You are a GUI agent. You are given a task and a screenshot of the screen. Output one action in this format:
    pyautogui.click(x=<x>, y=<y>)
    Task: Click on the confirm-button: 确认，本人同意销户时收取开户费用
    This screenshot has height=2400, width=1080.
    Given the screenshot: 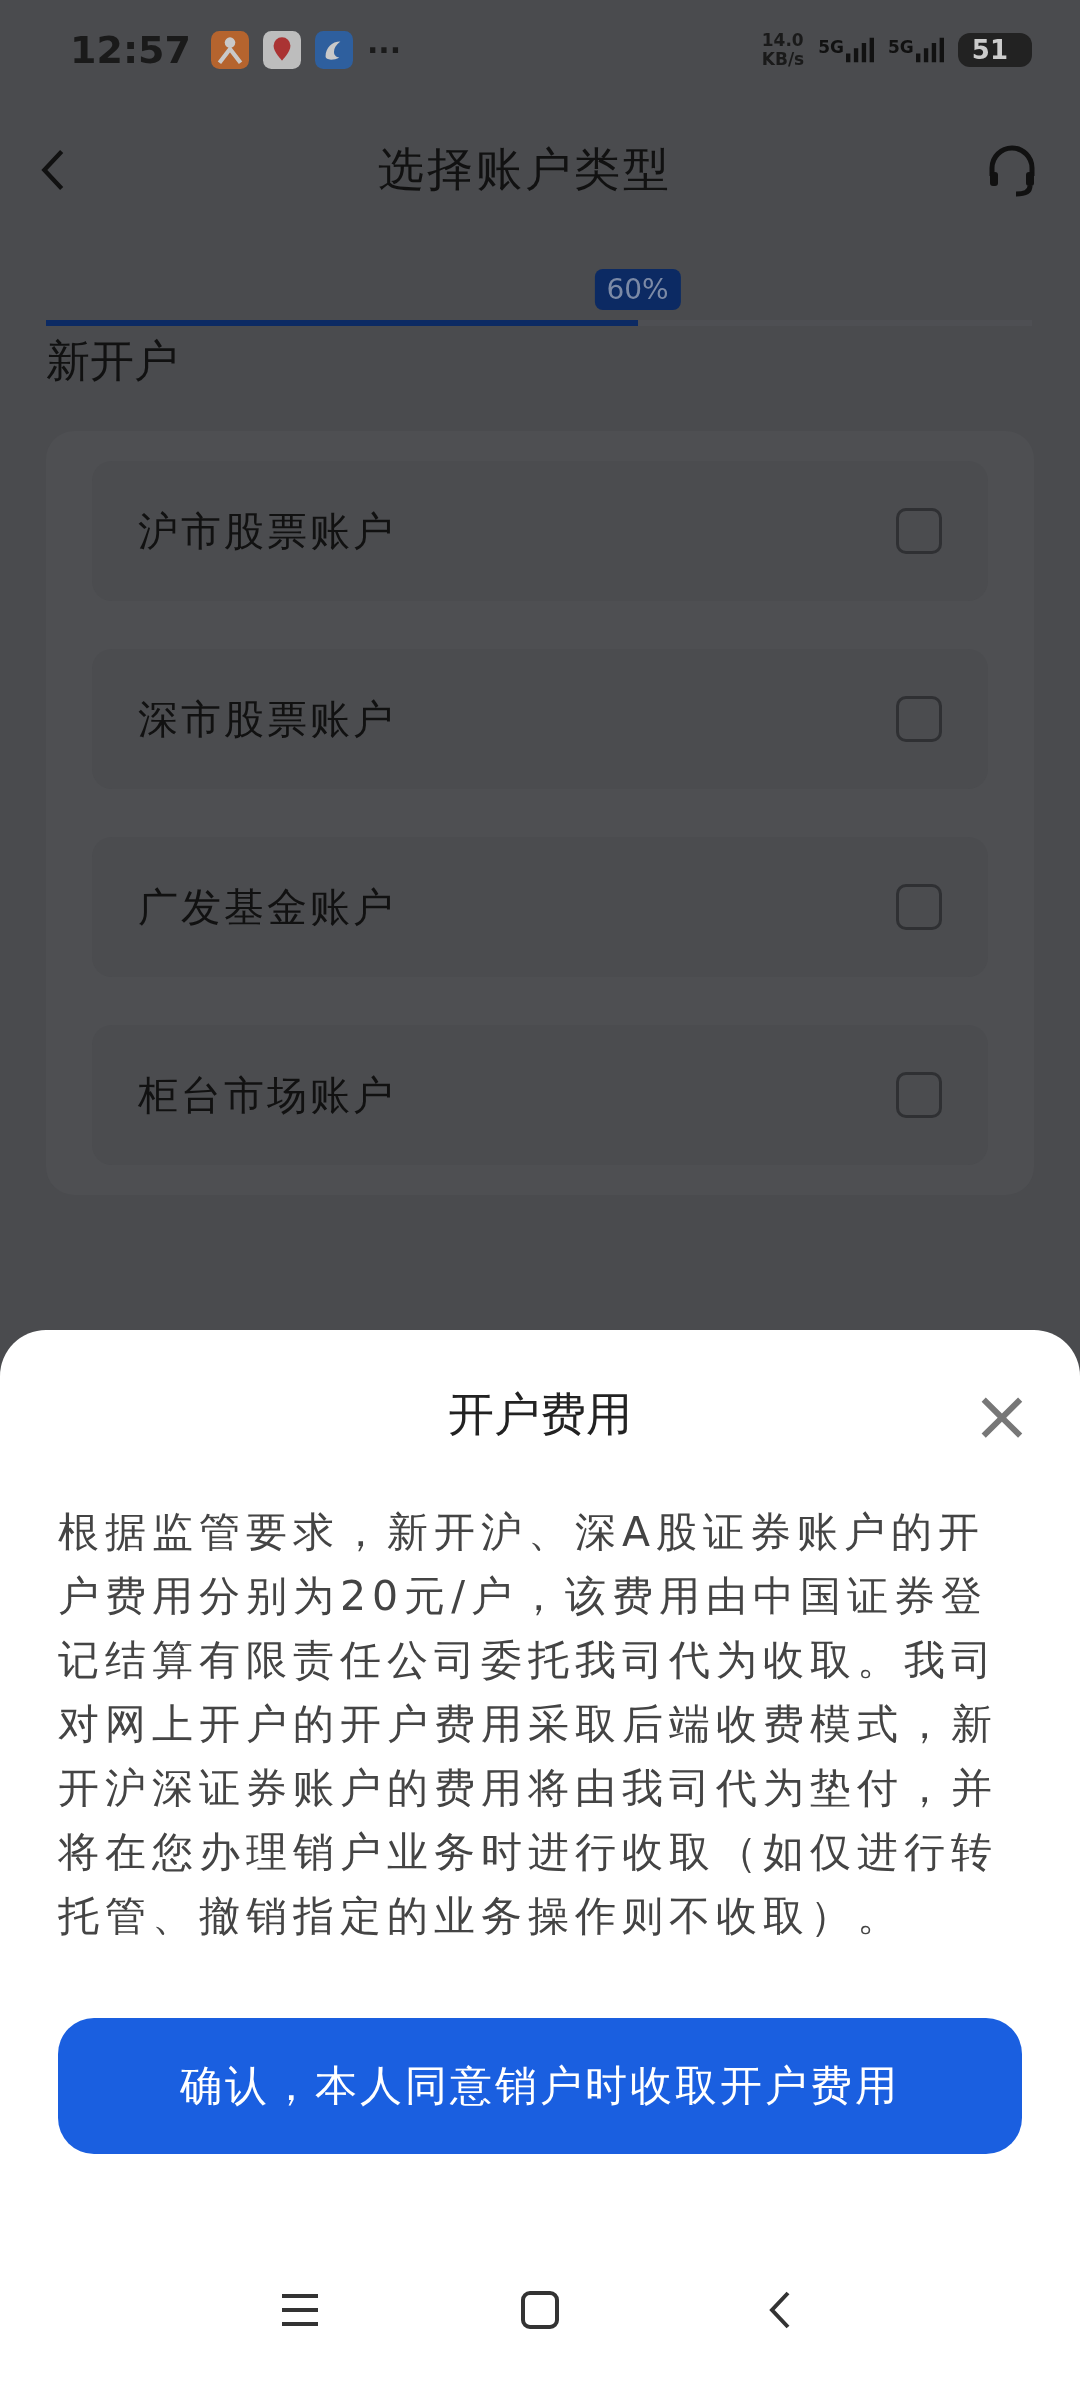 What is the action you would take?
    pyautogui.click(x=540, y=2086)
    